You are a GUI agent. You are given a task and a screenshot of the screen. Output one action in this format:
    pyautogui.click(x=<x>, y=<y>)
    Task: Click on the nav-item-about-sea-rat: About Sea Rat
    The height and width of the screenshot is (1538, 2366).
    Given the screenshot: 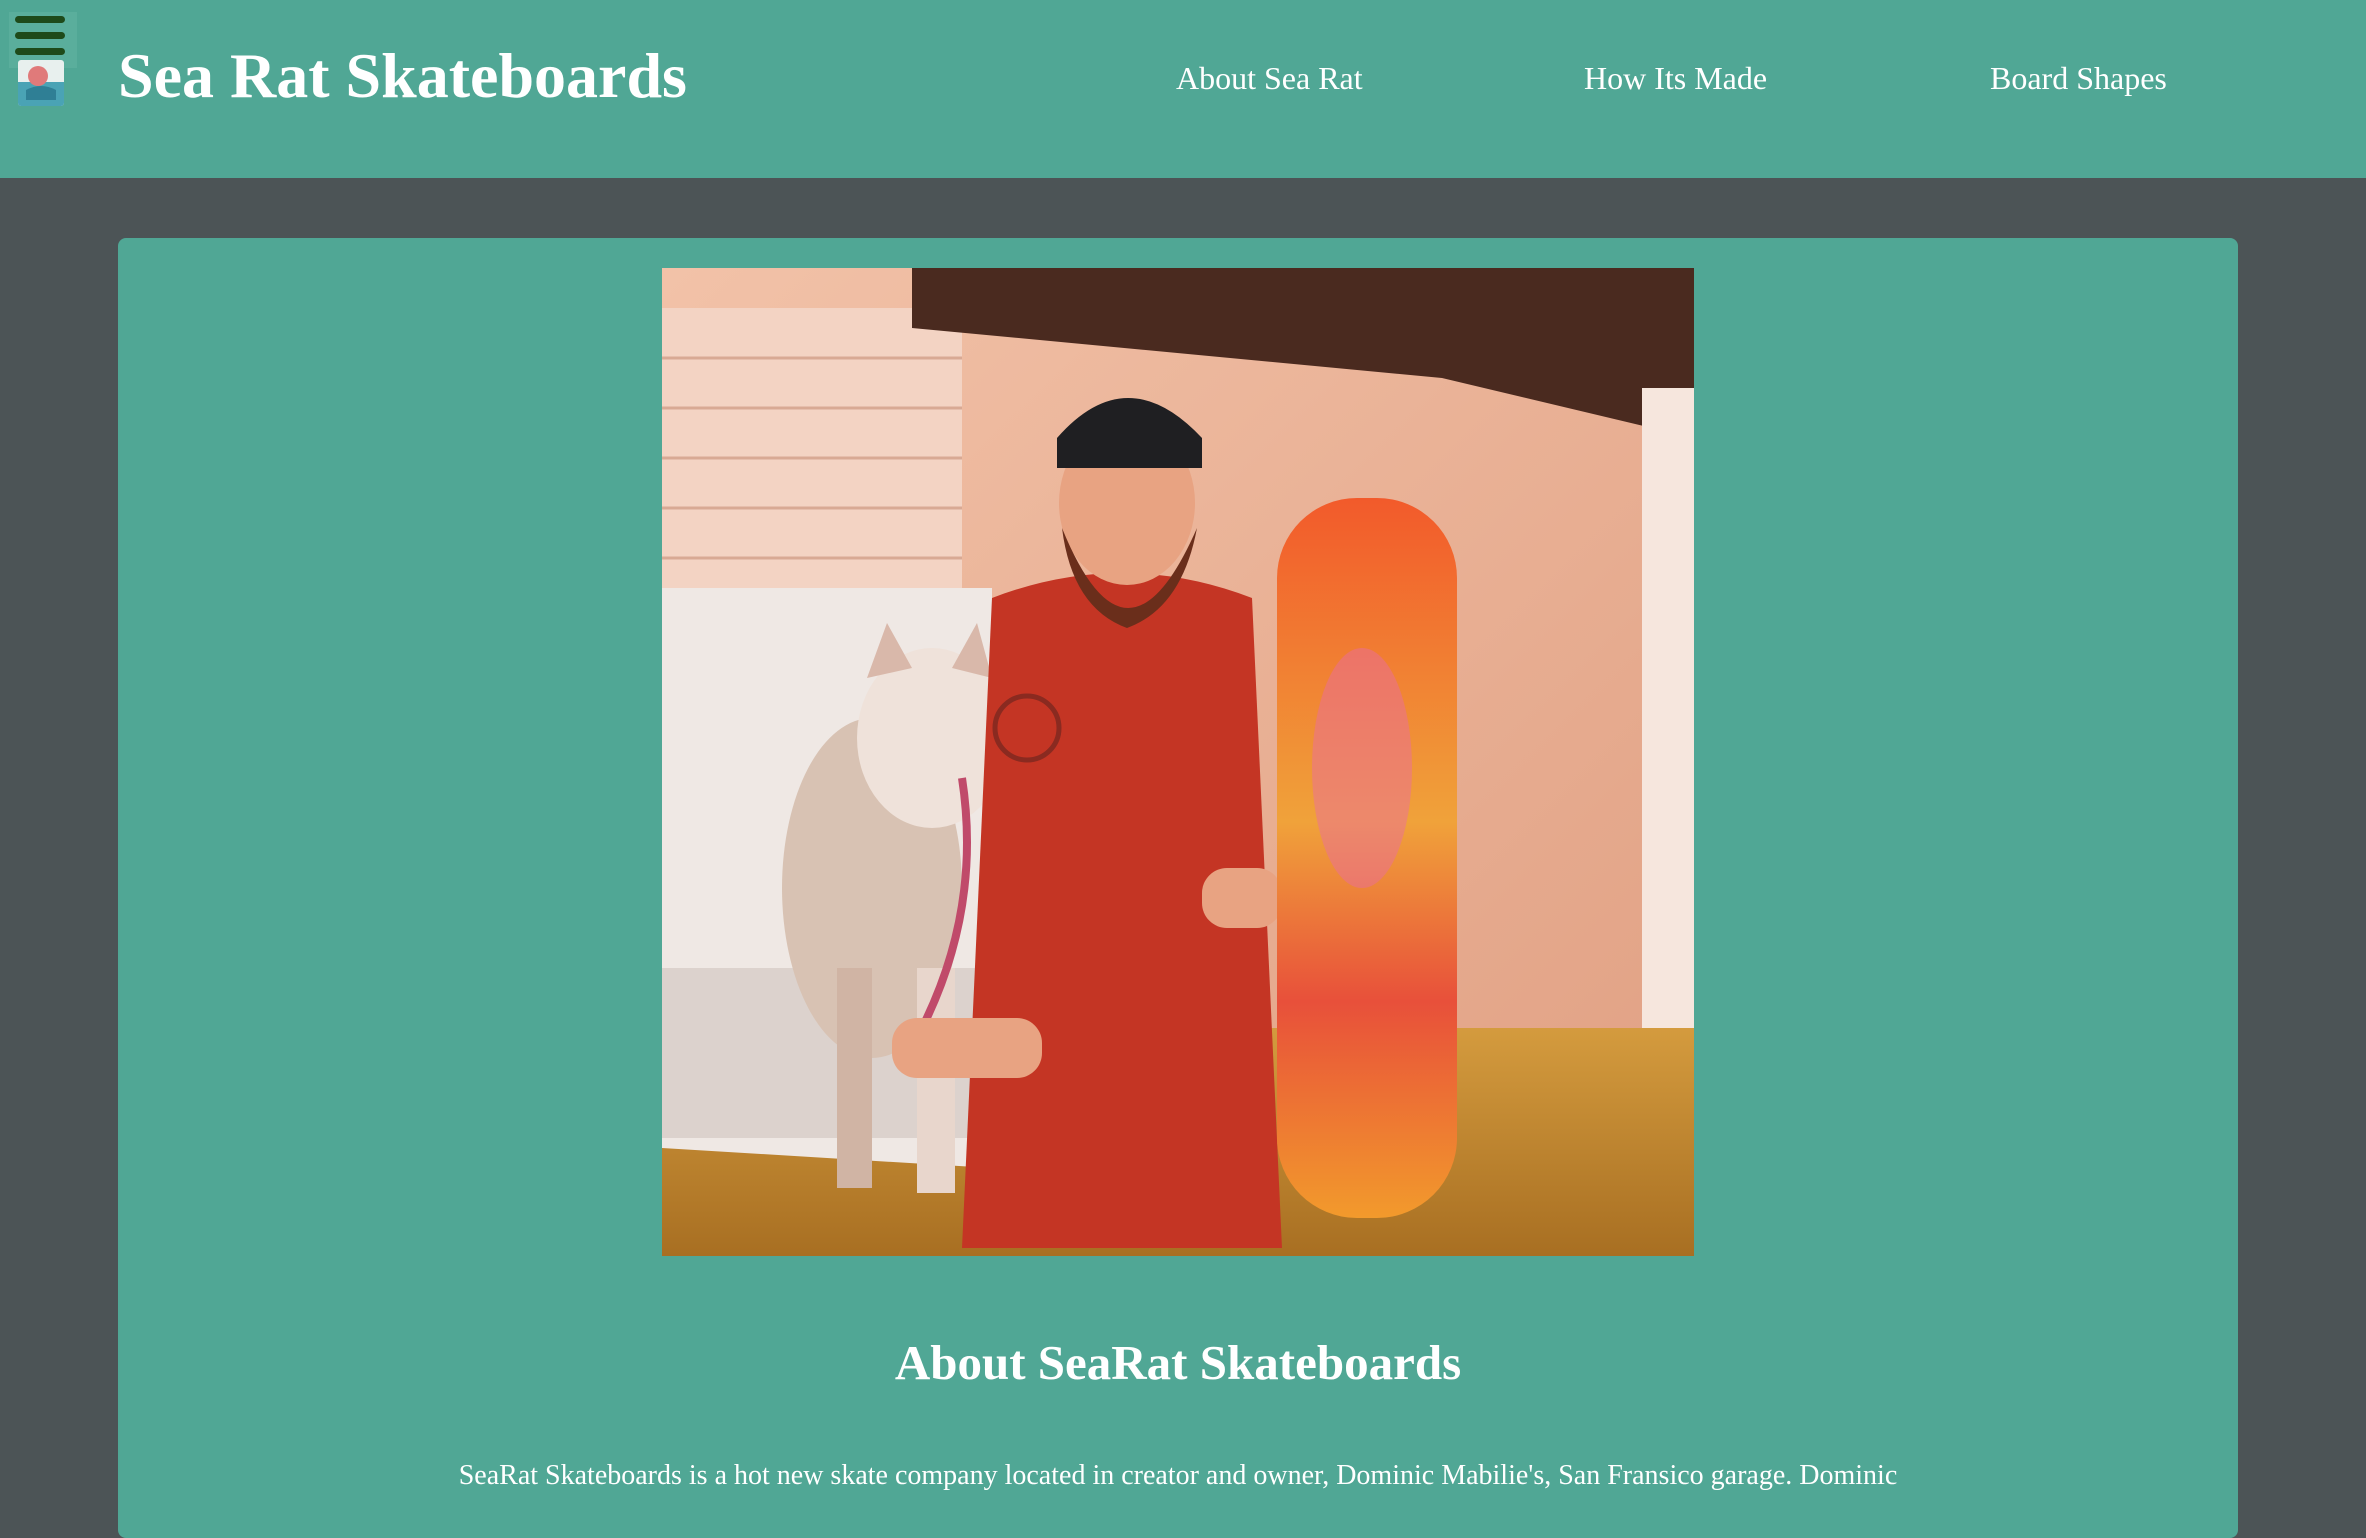 What is the action you would take?
    pyautogui.click(x=1269, y=78)
    